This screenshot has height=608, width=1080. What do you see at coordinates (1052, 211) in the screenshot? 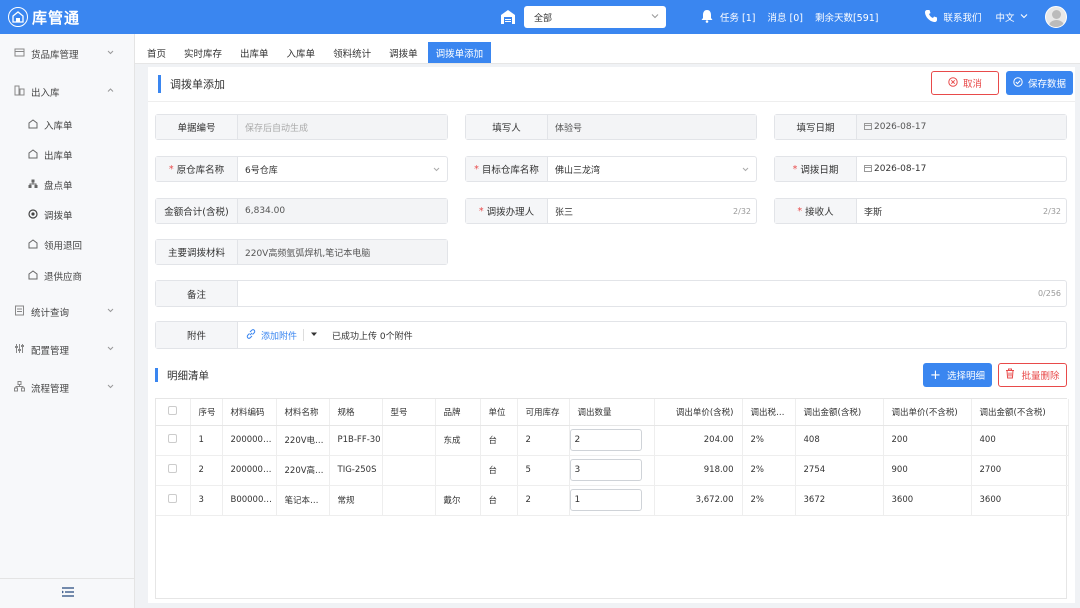
I see `receiver-char-count: 2/32` at bounding box center [1052, 211].